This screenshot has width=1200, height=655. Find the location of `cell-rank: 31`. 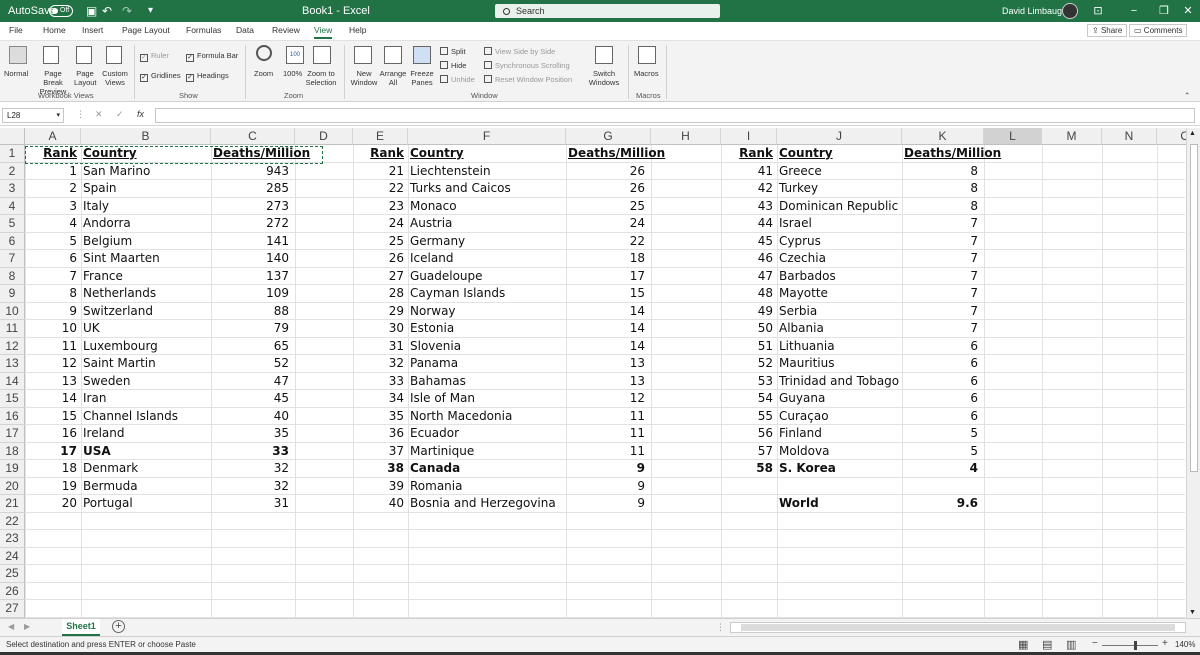

cell-rank: 31 is located at coordinates (384, 347).